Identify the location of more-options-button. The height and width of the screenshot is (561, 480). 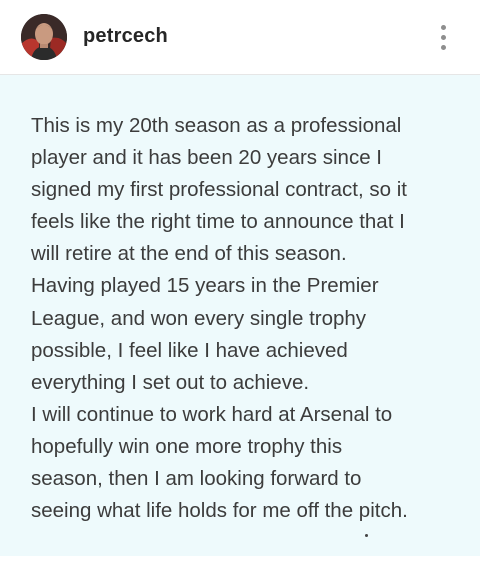
(443, 37).